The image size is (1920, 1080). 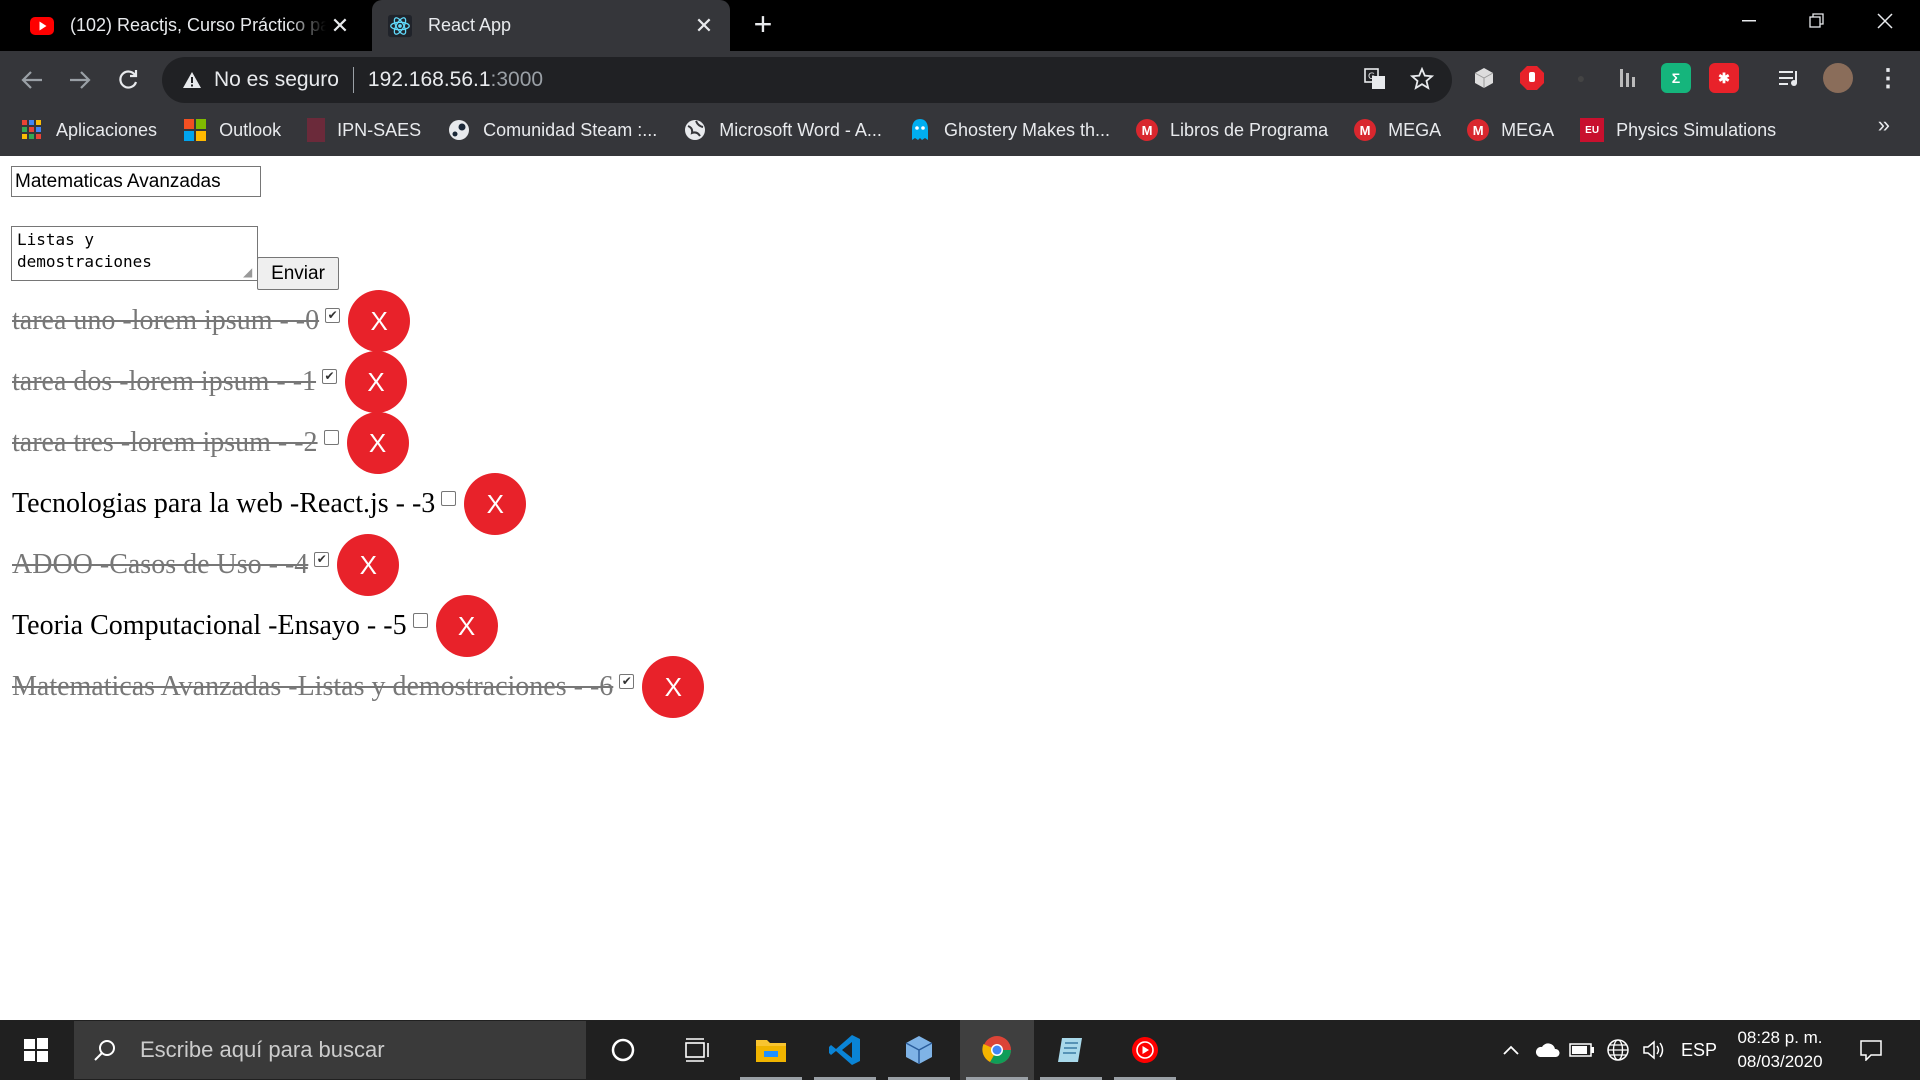 I want to click on apps-grid-icon, so click(x=32, y=130).